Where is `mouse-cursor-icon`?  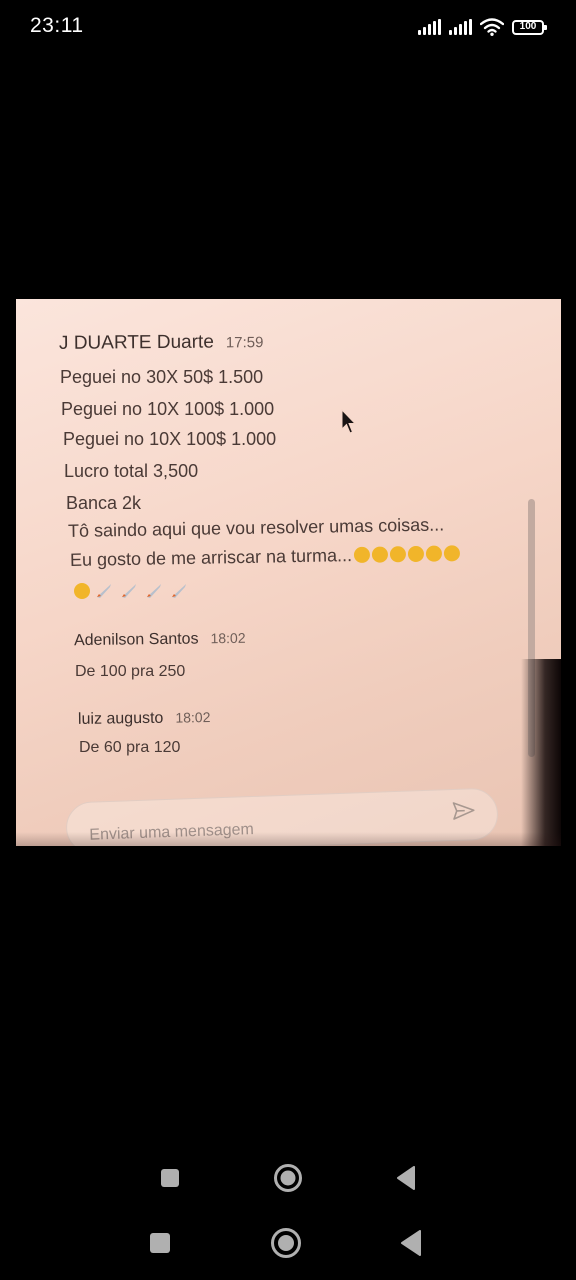 mouse-cursor-icon is located at coordinates (349, 421).